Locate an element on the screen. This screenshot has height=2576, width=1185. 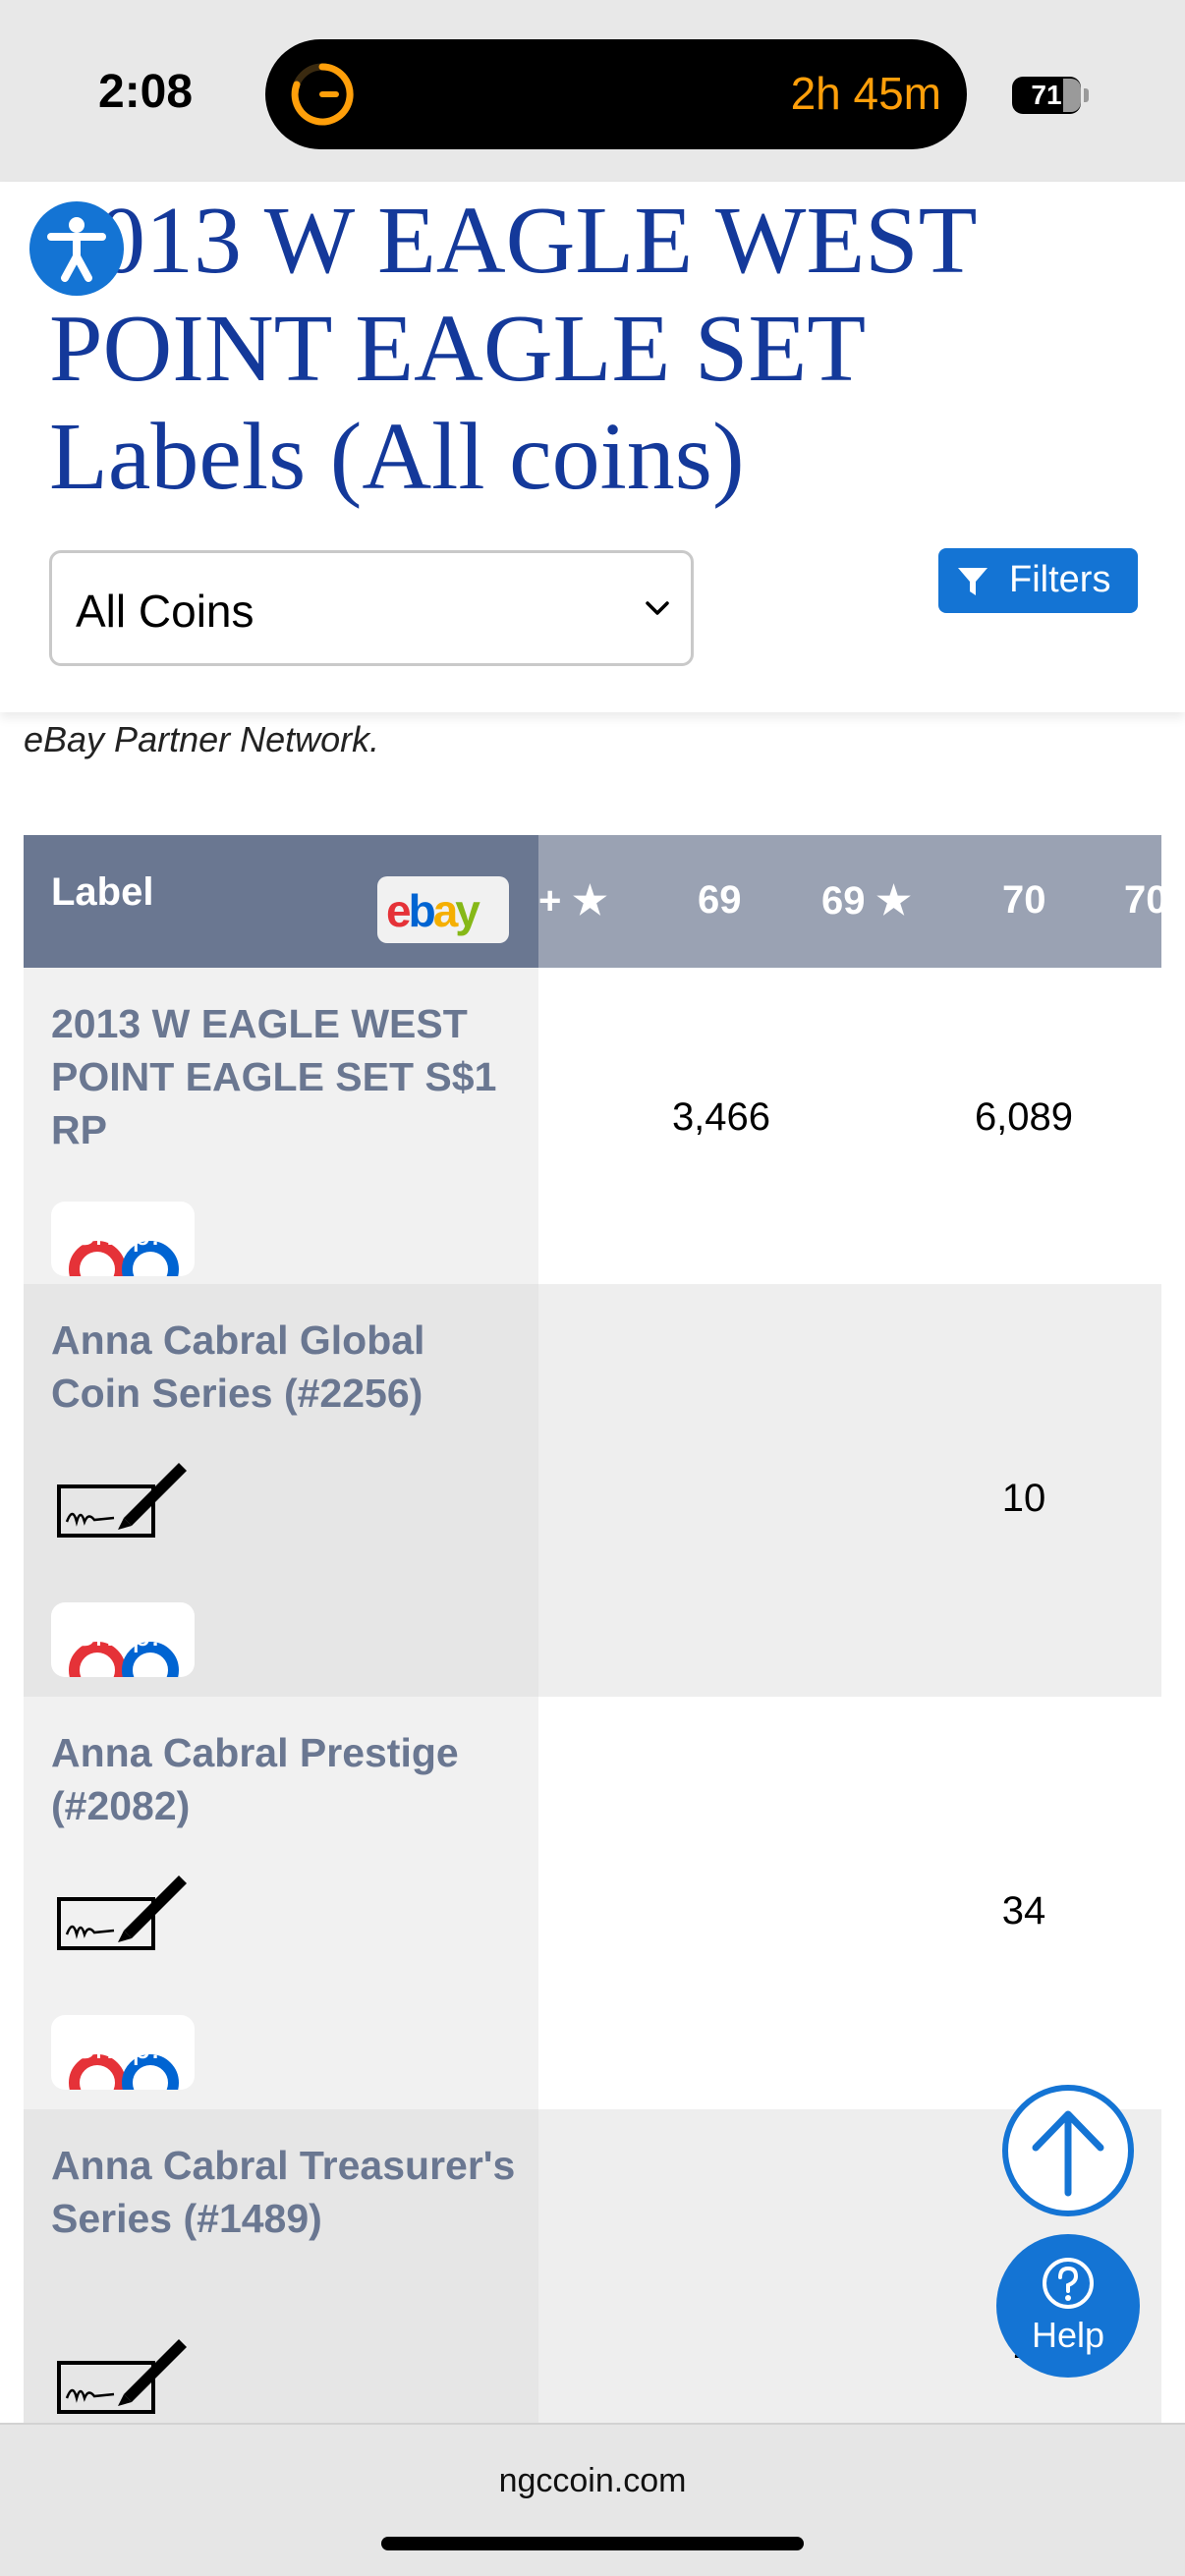
timer-text: 2h 45m is located at coordinates (866, 93).